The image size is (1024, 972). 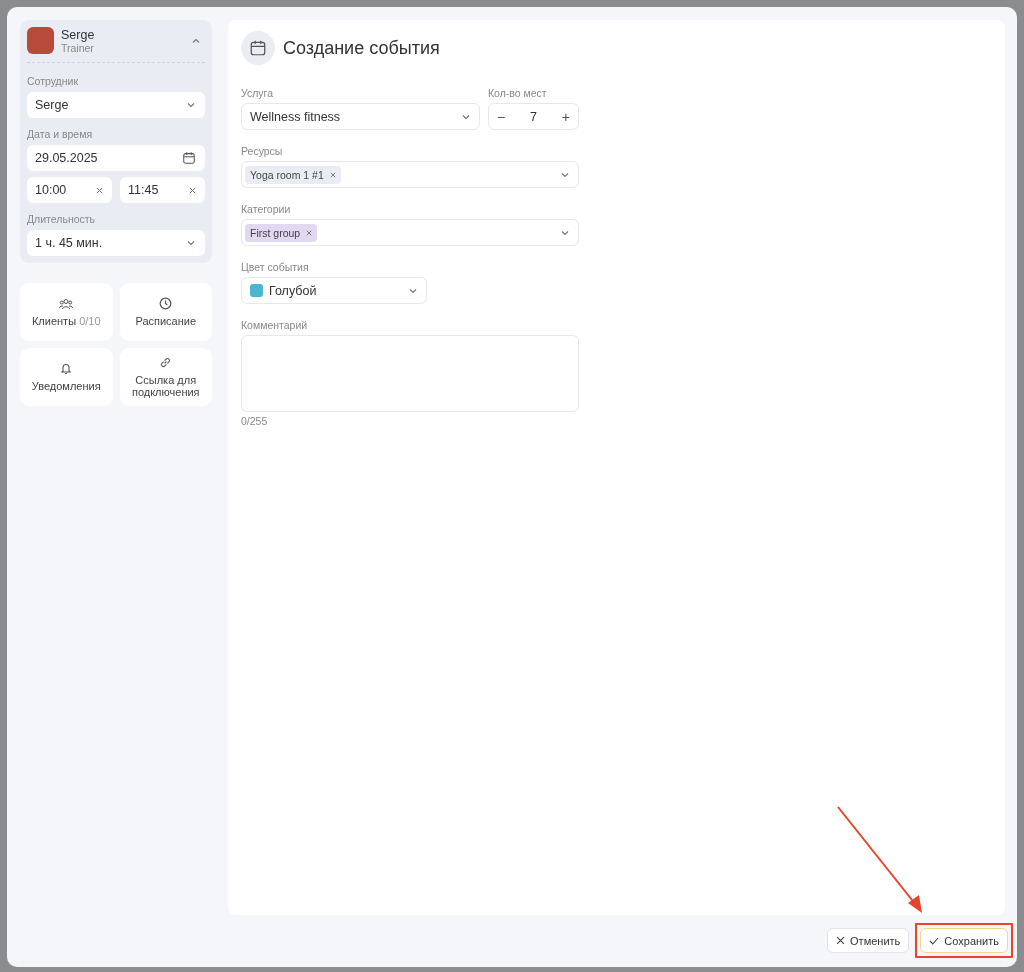 What do you see at coordinates (90, 320) in the screenshot?
I see `client-count: 0/10` at bounding box center [90, 320].